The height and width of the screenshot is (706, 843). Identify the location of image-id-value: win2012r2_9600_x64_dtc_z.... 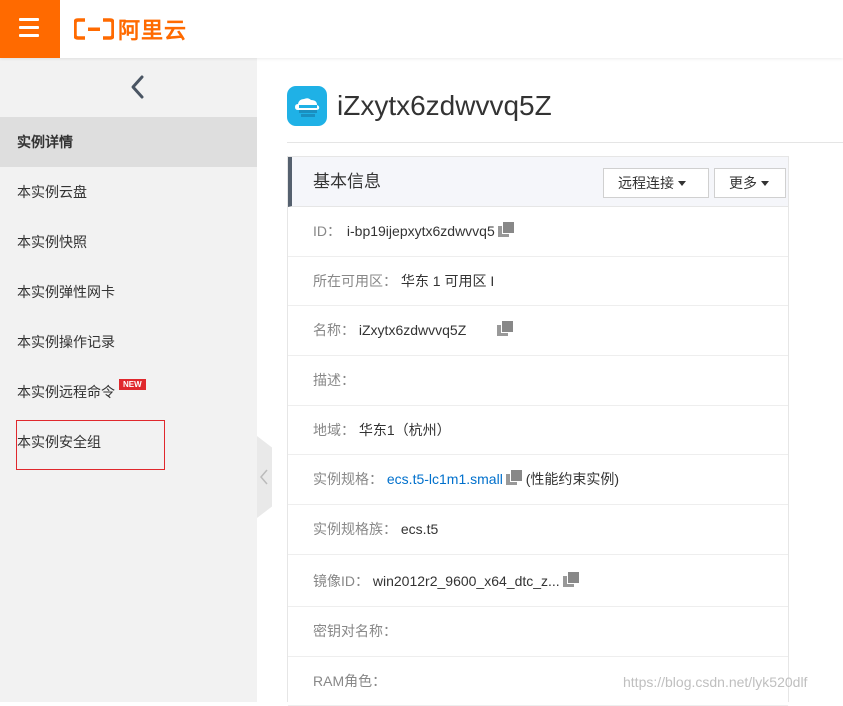
(466, 581).